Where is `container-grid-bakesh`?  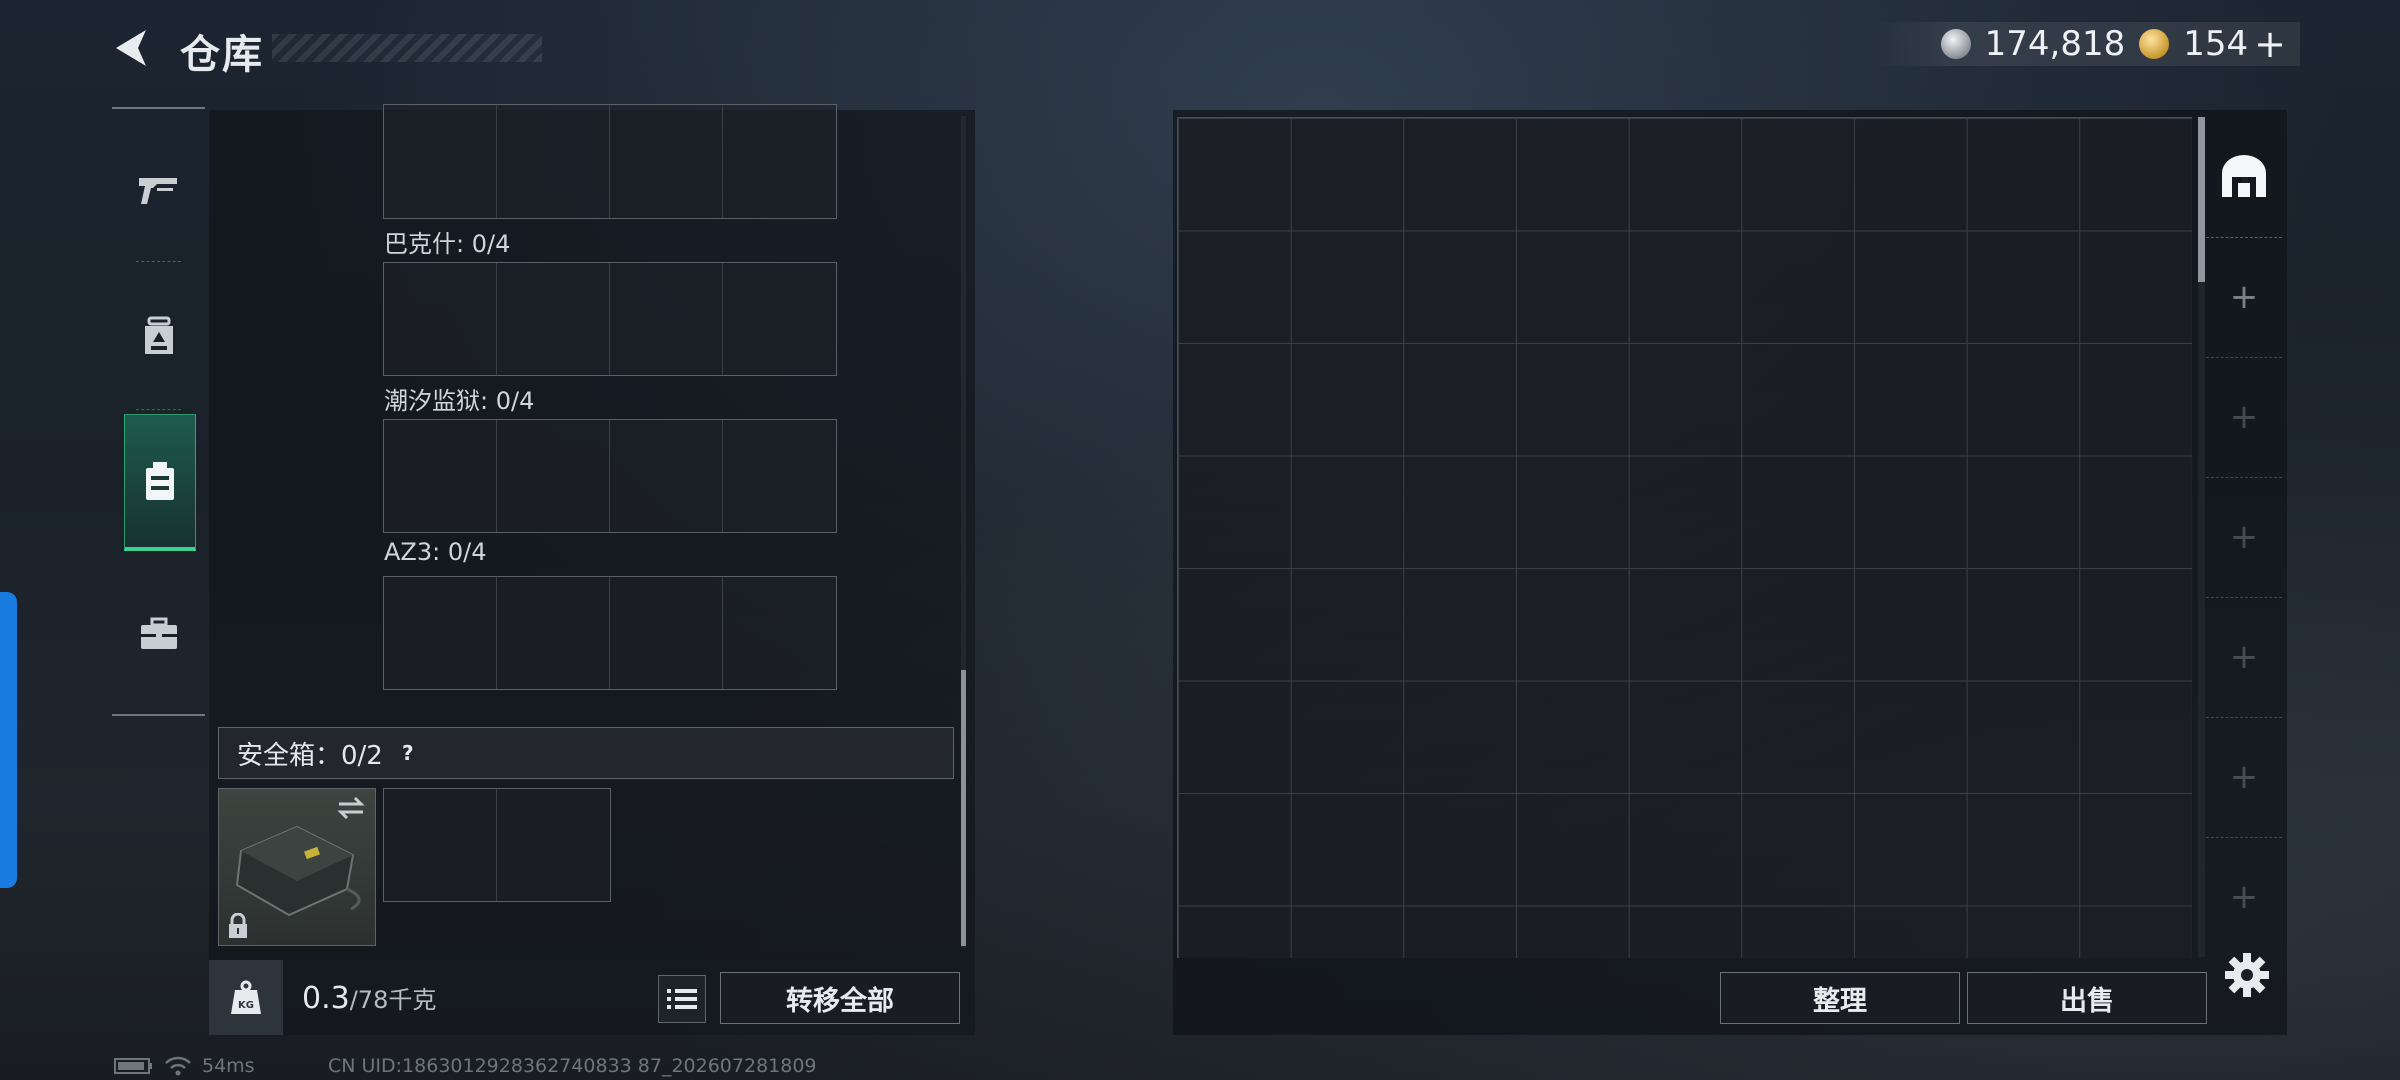 container-grid-bakesh is located at coordinates (610, 319).